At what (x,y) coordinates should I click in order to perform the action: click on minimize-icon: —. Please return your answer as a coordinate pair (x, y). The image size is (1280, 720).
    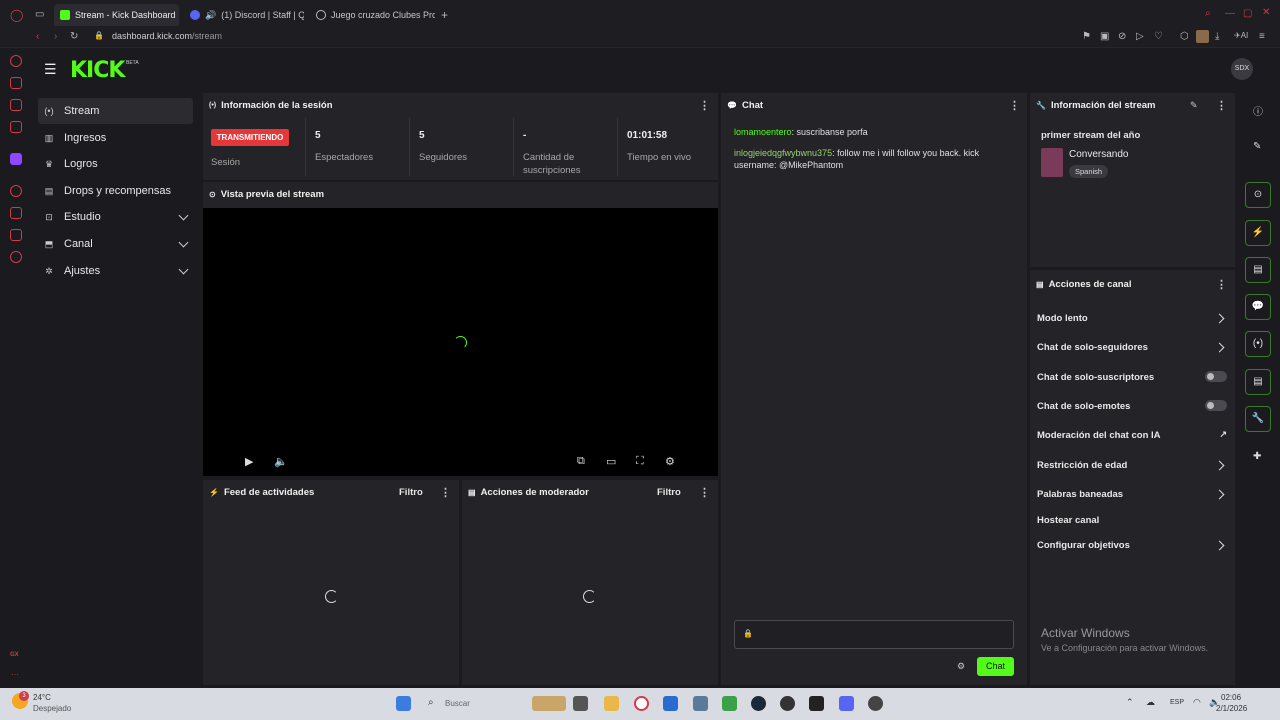
    Looking at the image, I should click on (1230, 13).